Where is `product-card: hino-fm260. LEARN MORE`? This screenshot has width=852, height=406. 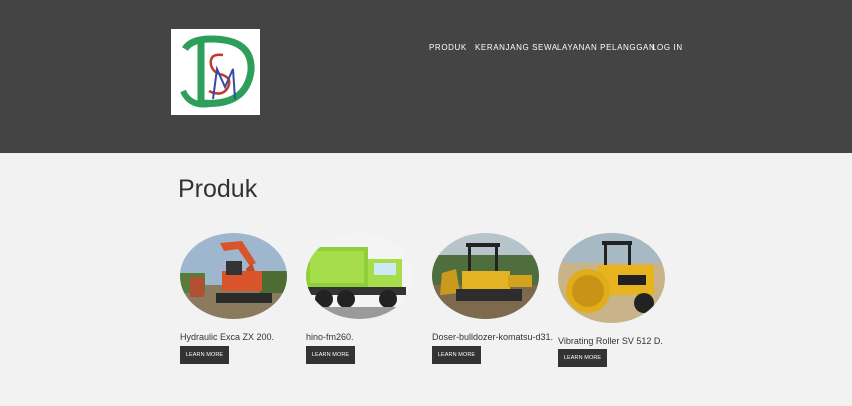
product-card: hino-fm260. LEARN MORE is located at coordinates (371, 303).